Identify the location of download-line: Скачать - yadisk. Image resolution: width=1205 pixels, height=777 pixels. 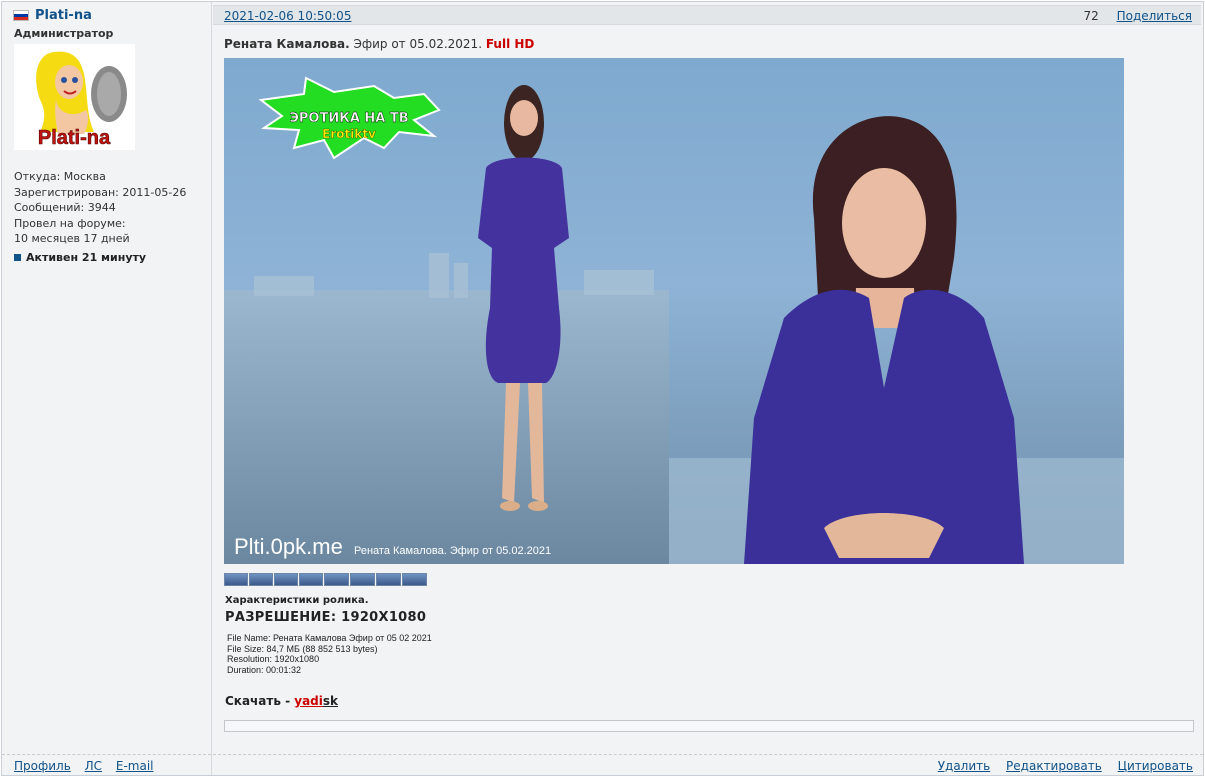
(281, 701).